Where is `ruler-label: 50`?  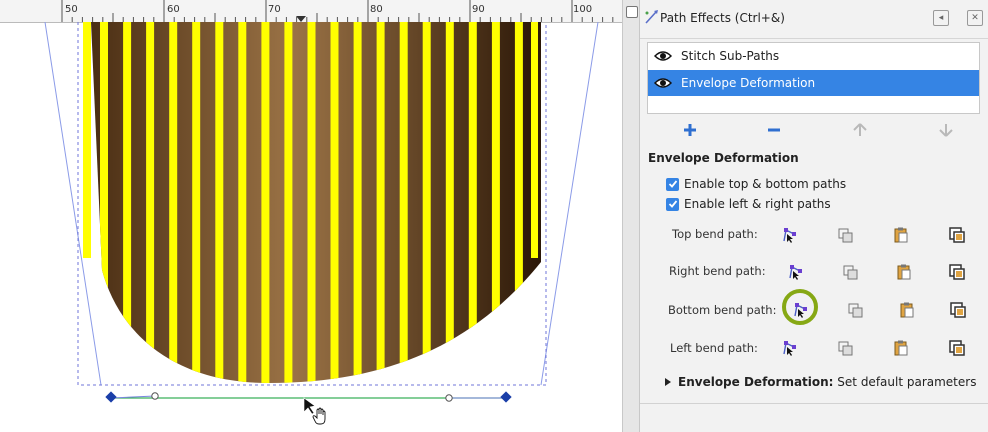 ruler-label: 50 is located at coordinates (71, 9).